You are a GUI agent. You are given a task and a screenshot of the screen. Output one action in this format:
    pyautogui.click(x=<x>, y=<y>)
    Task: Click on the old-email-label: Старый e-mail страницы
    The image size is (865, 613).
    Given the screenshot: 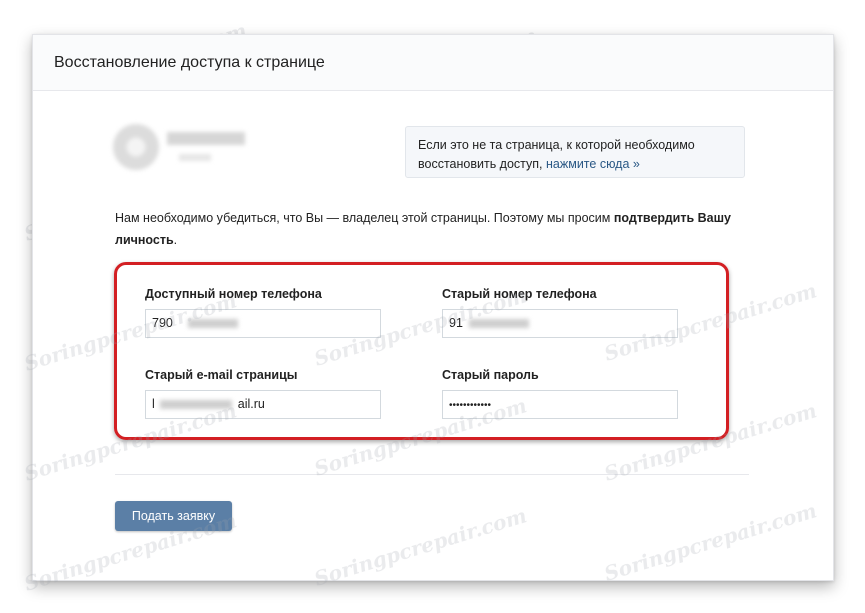 What is the action you would take?
    pyautogui.click(x=221, y=375)
    